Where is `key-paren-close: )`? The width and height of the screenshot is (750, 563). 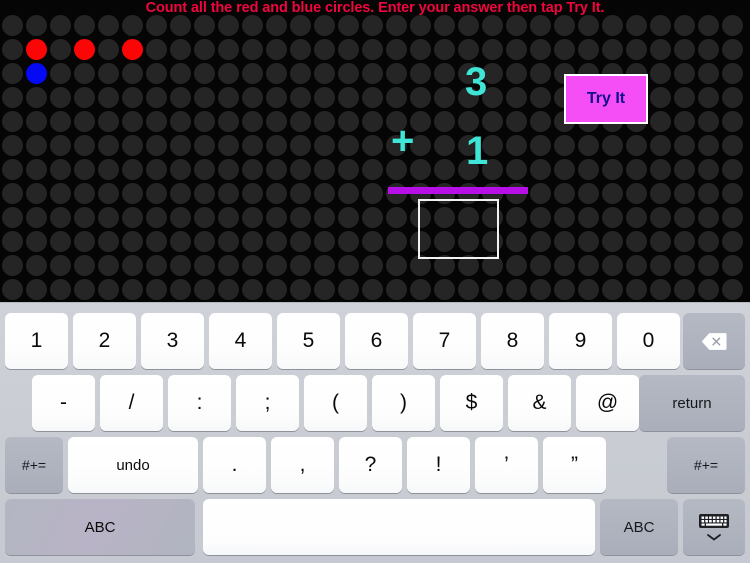 key-paren-close: ) is located at coordinates (403, 403).